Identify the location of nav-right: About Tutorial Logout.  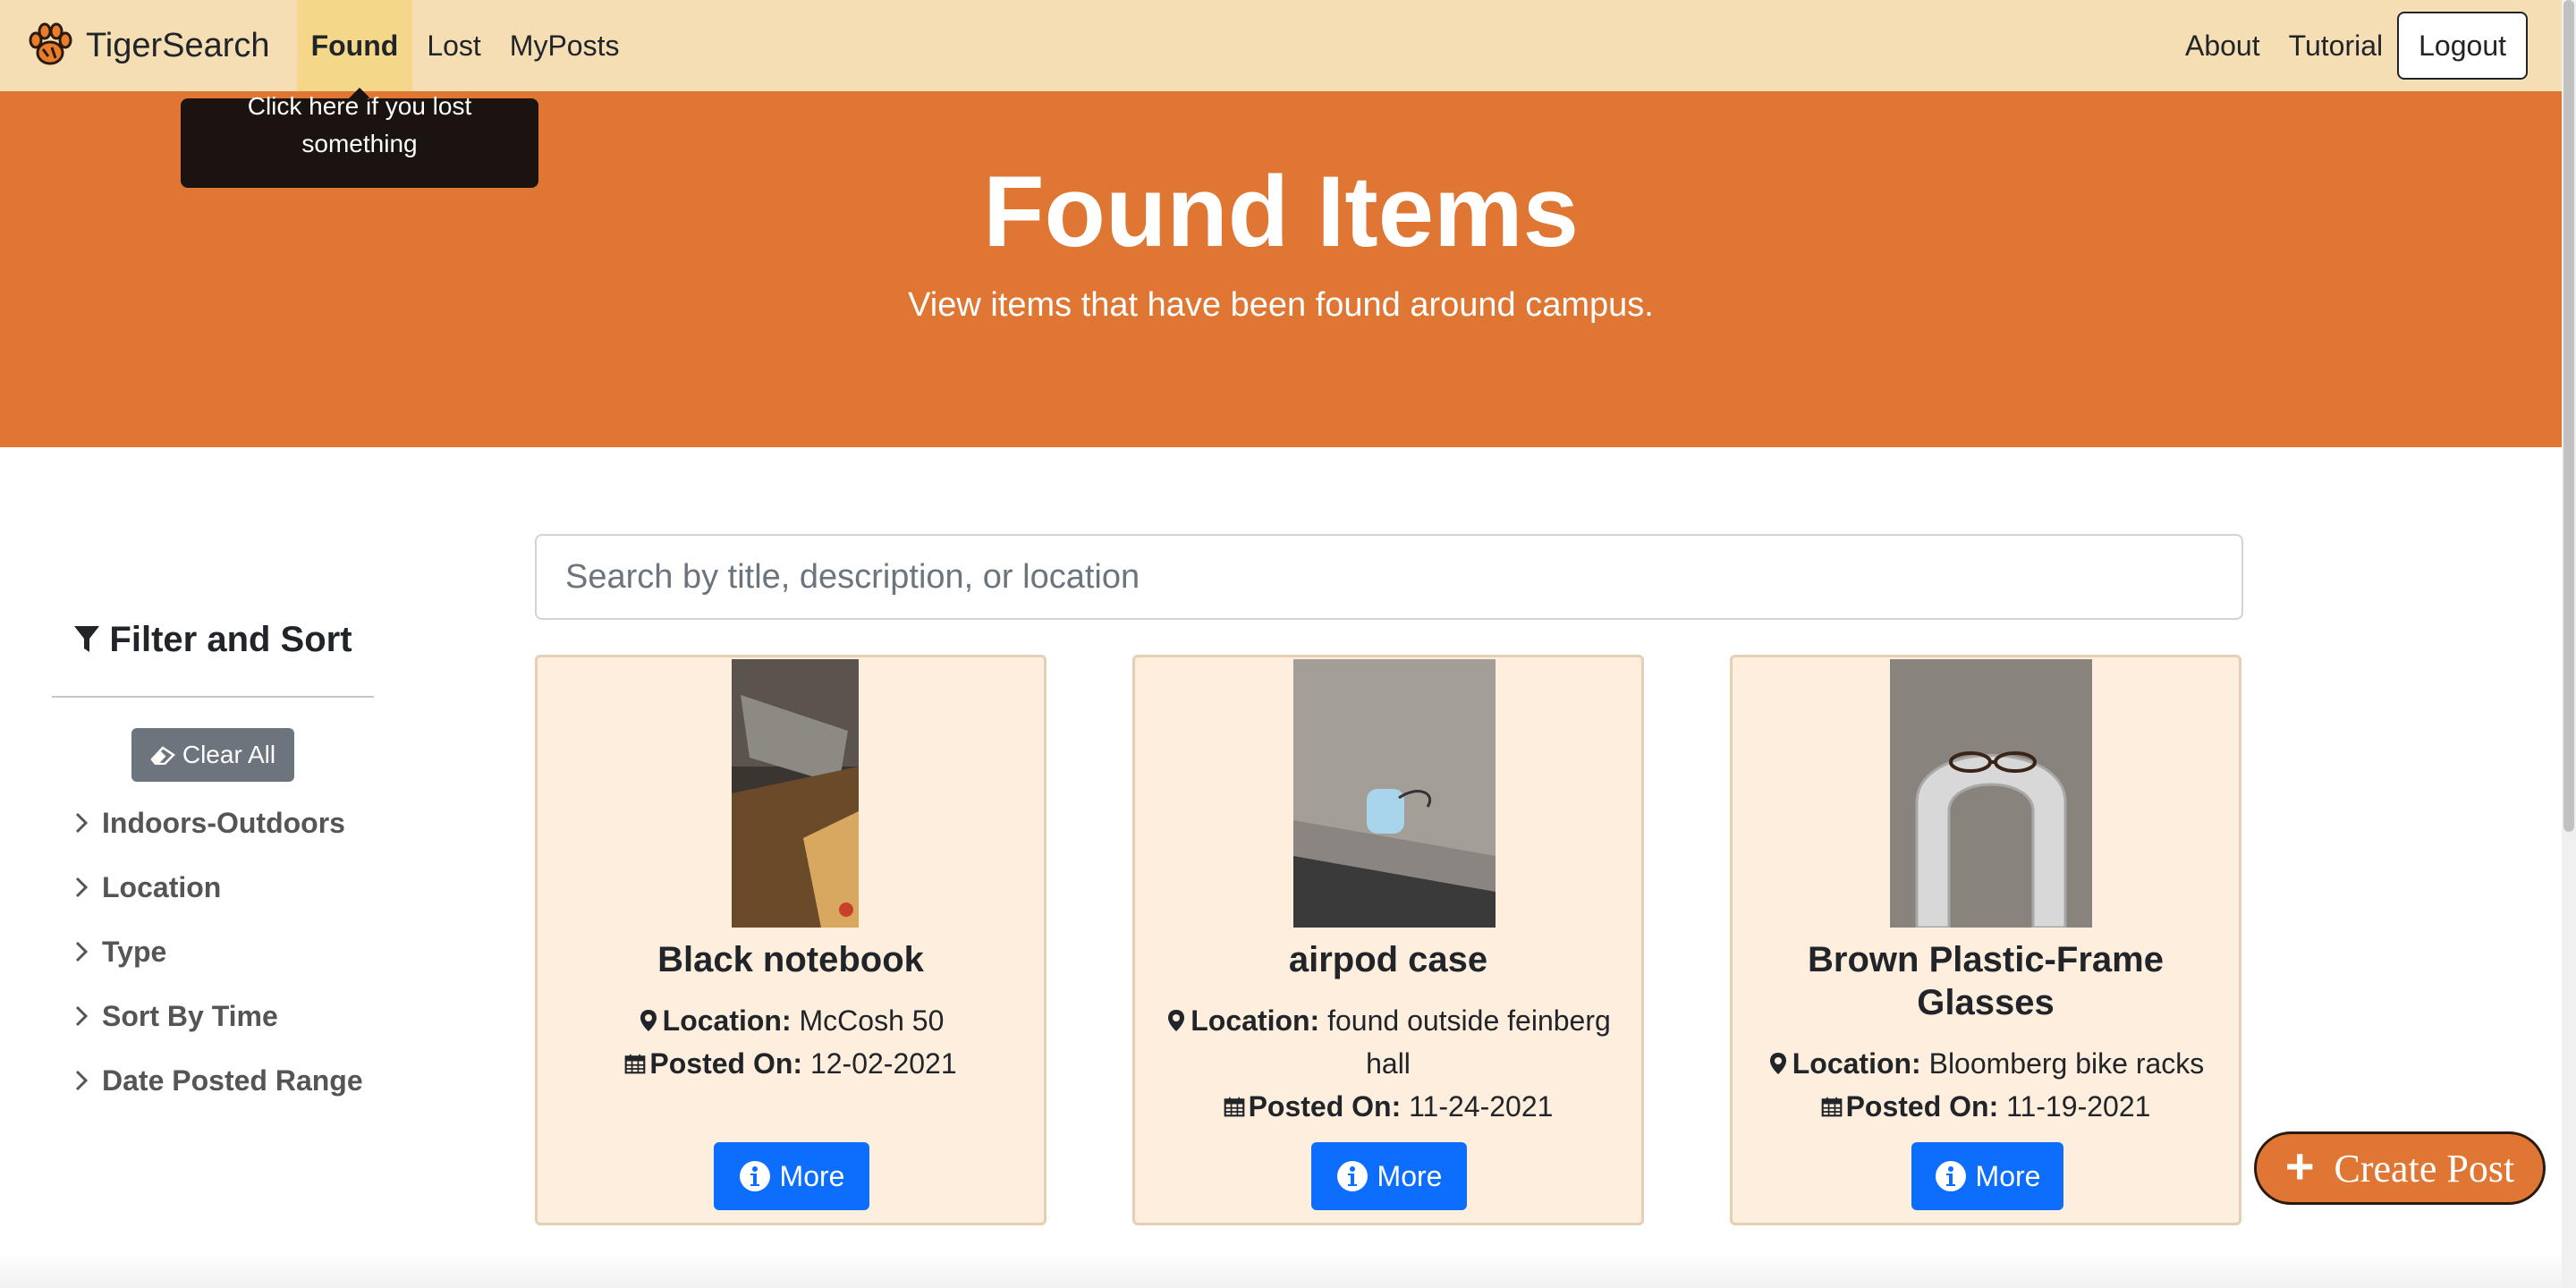
(2349, 45).